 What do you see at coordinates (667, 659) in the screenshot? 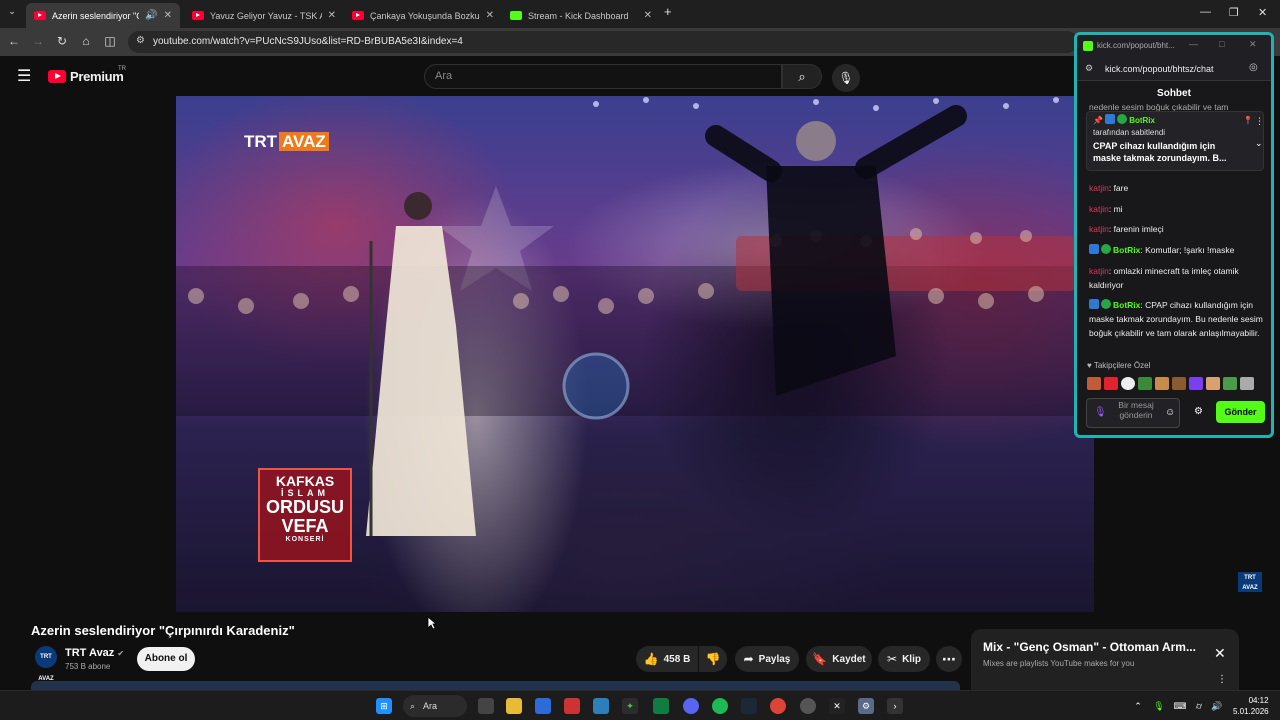
I see `like-button: 👍 458 B` at bounding box center [667, 659].